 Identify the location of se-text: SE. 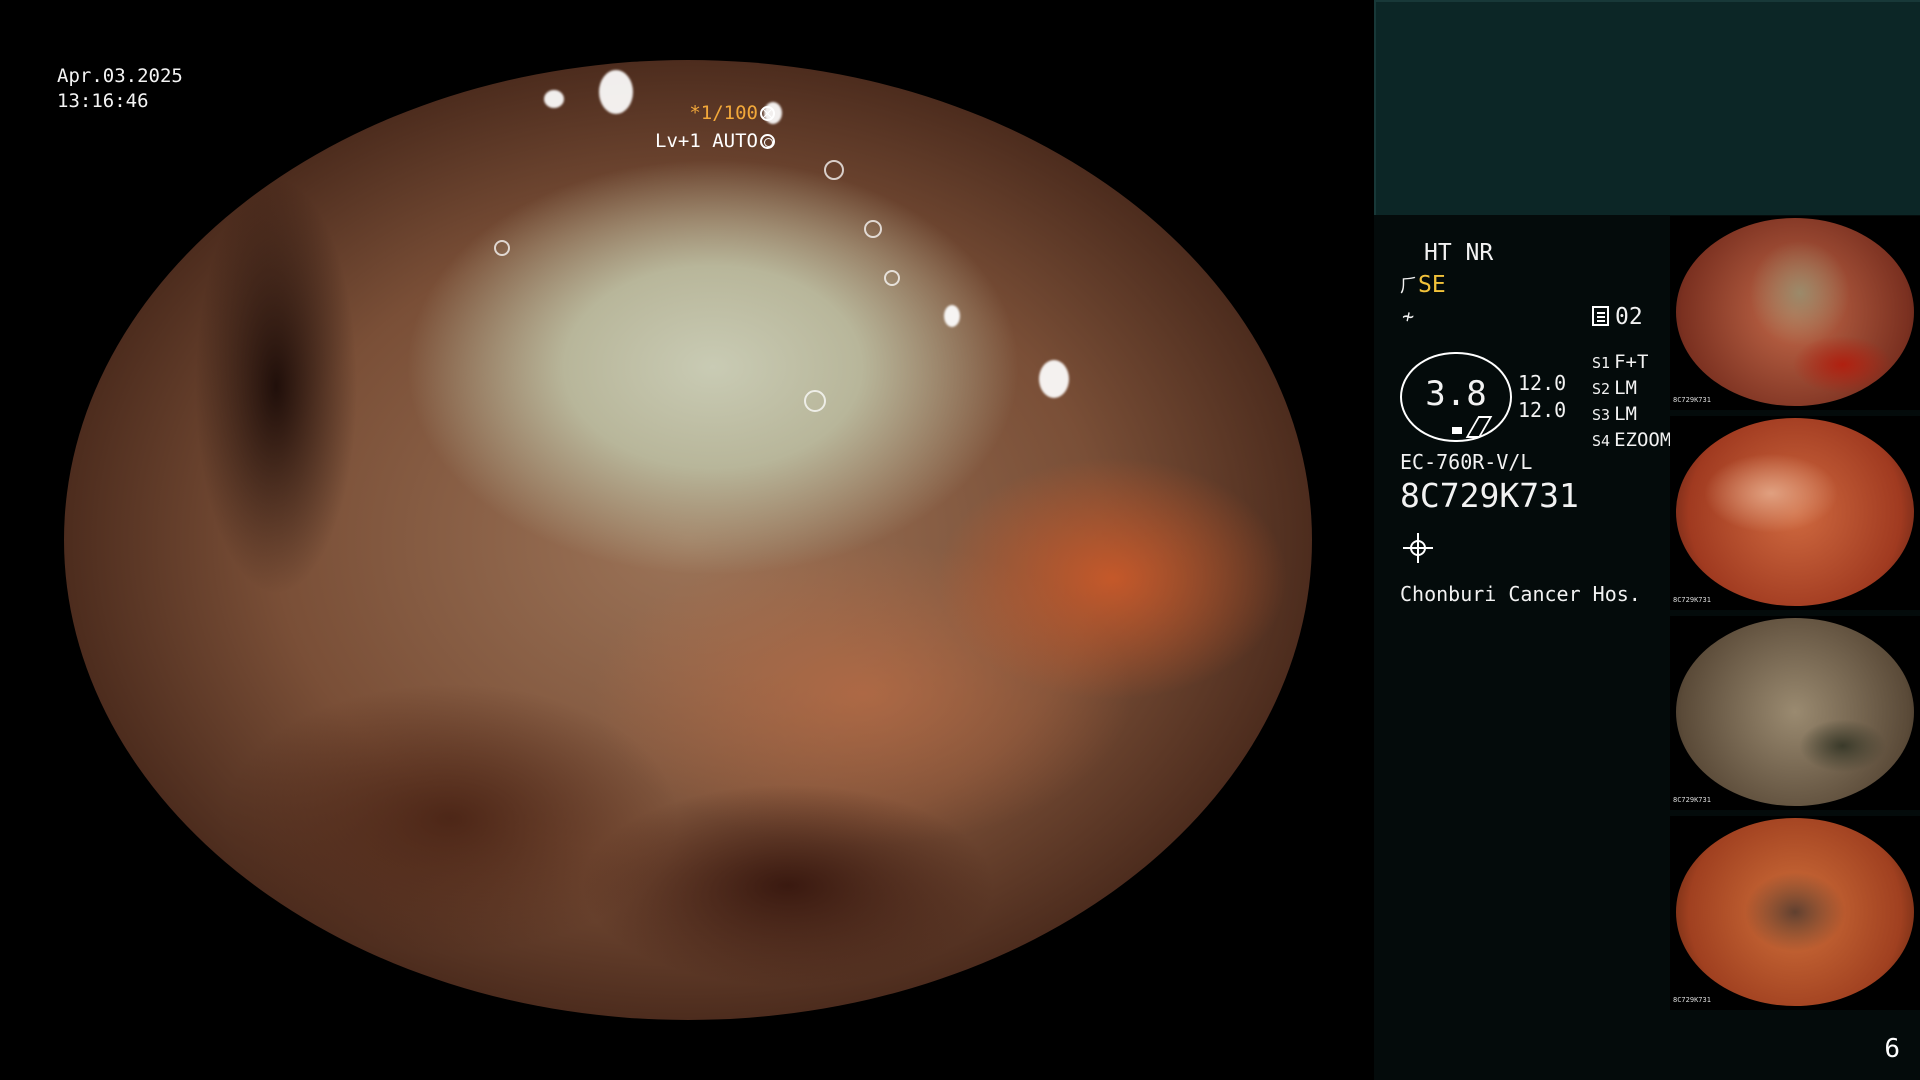
(1432, 285).